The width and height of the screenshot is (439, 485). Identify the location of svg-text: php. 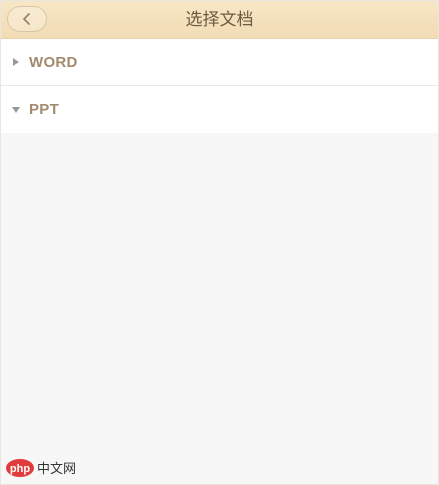
(20, 469).